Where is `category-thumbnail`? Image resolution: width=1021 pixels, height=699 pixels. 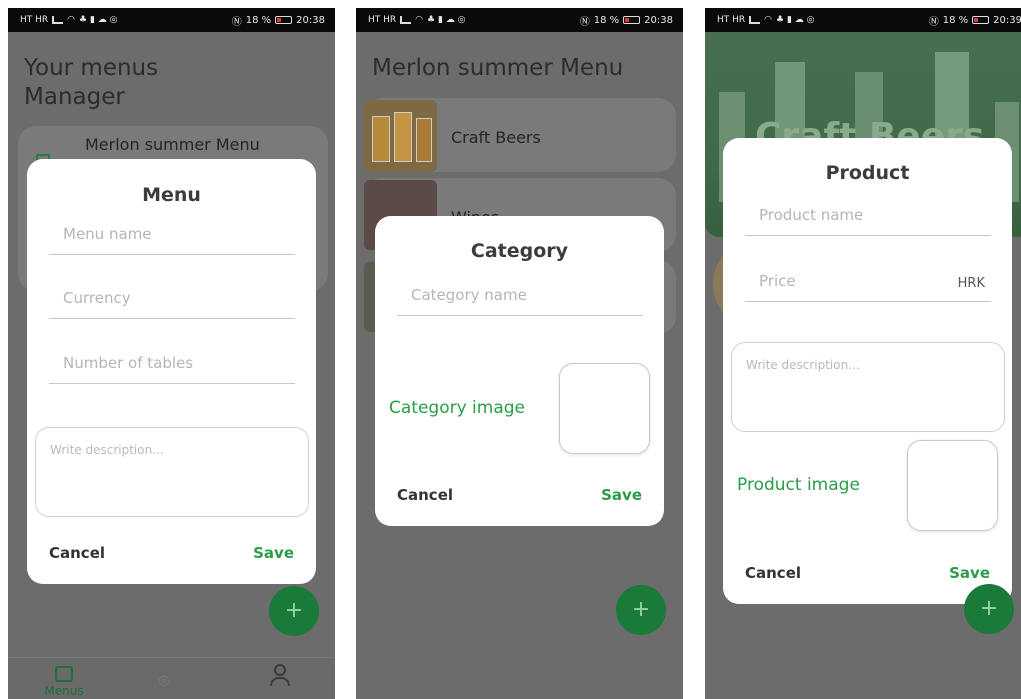 category-thumbnail is located at coordinates (400, 136).